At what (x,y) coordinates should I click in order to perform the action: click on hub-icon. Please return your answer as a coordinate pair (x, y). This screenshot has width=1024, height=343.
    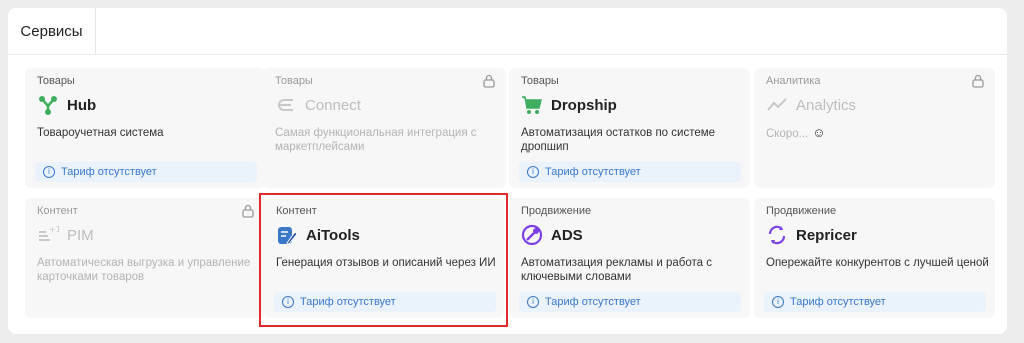
    Looking at the image, I should click on (48, 105).